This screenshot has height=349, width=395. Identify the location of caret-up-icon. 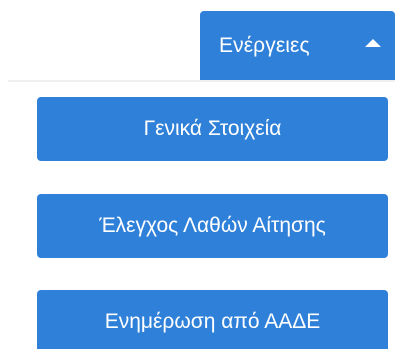
(373, 43).